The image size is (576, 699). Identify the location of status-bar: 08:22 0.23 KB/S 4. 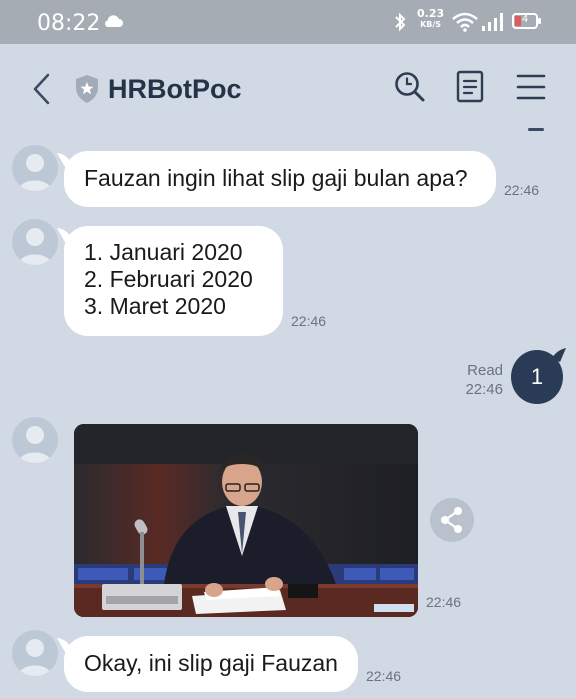
(288, 22).